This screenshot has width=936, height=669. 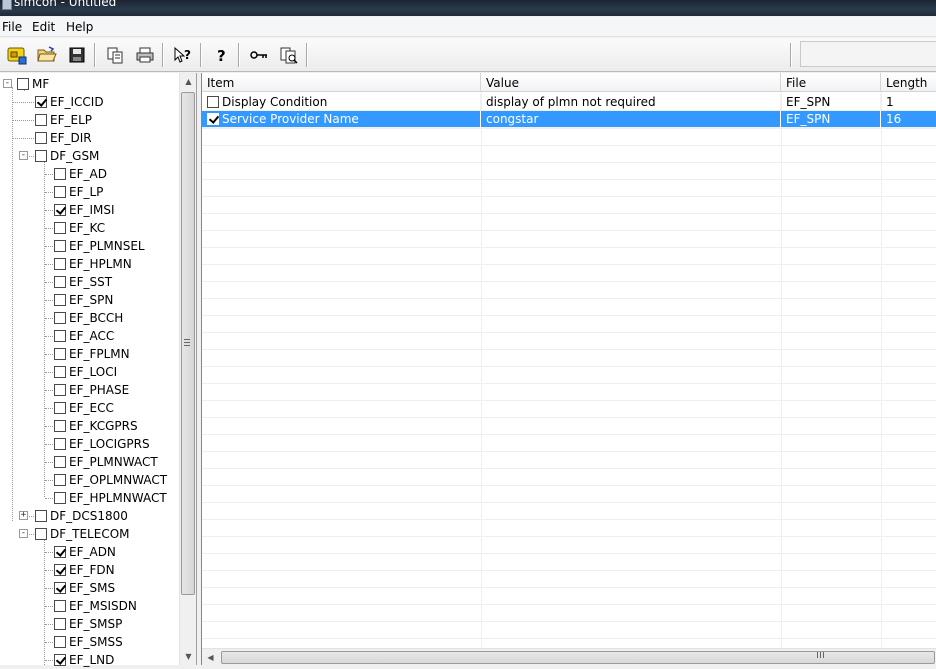 I want to click on menu-edit: Edit, so click(x=43, y=27).